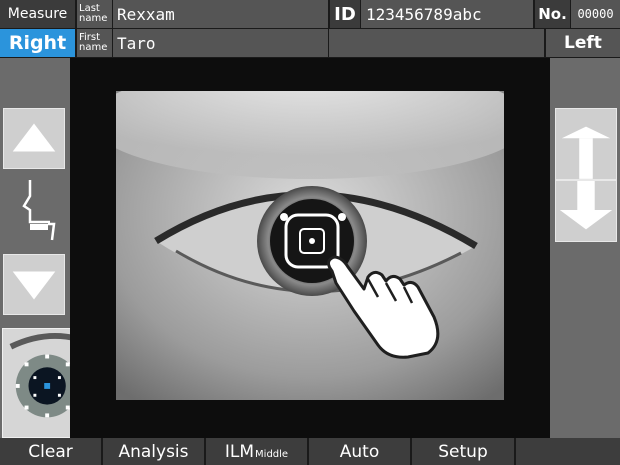 This screenshot has height=465, width=620. Describe the element at coordinates (552, 14) in the screenshot. I see `number-label: No.` at that location.